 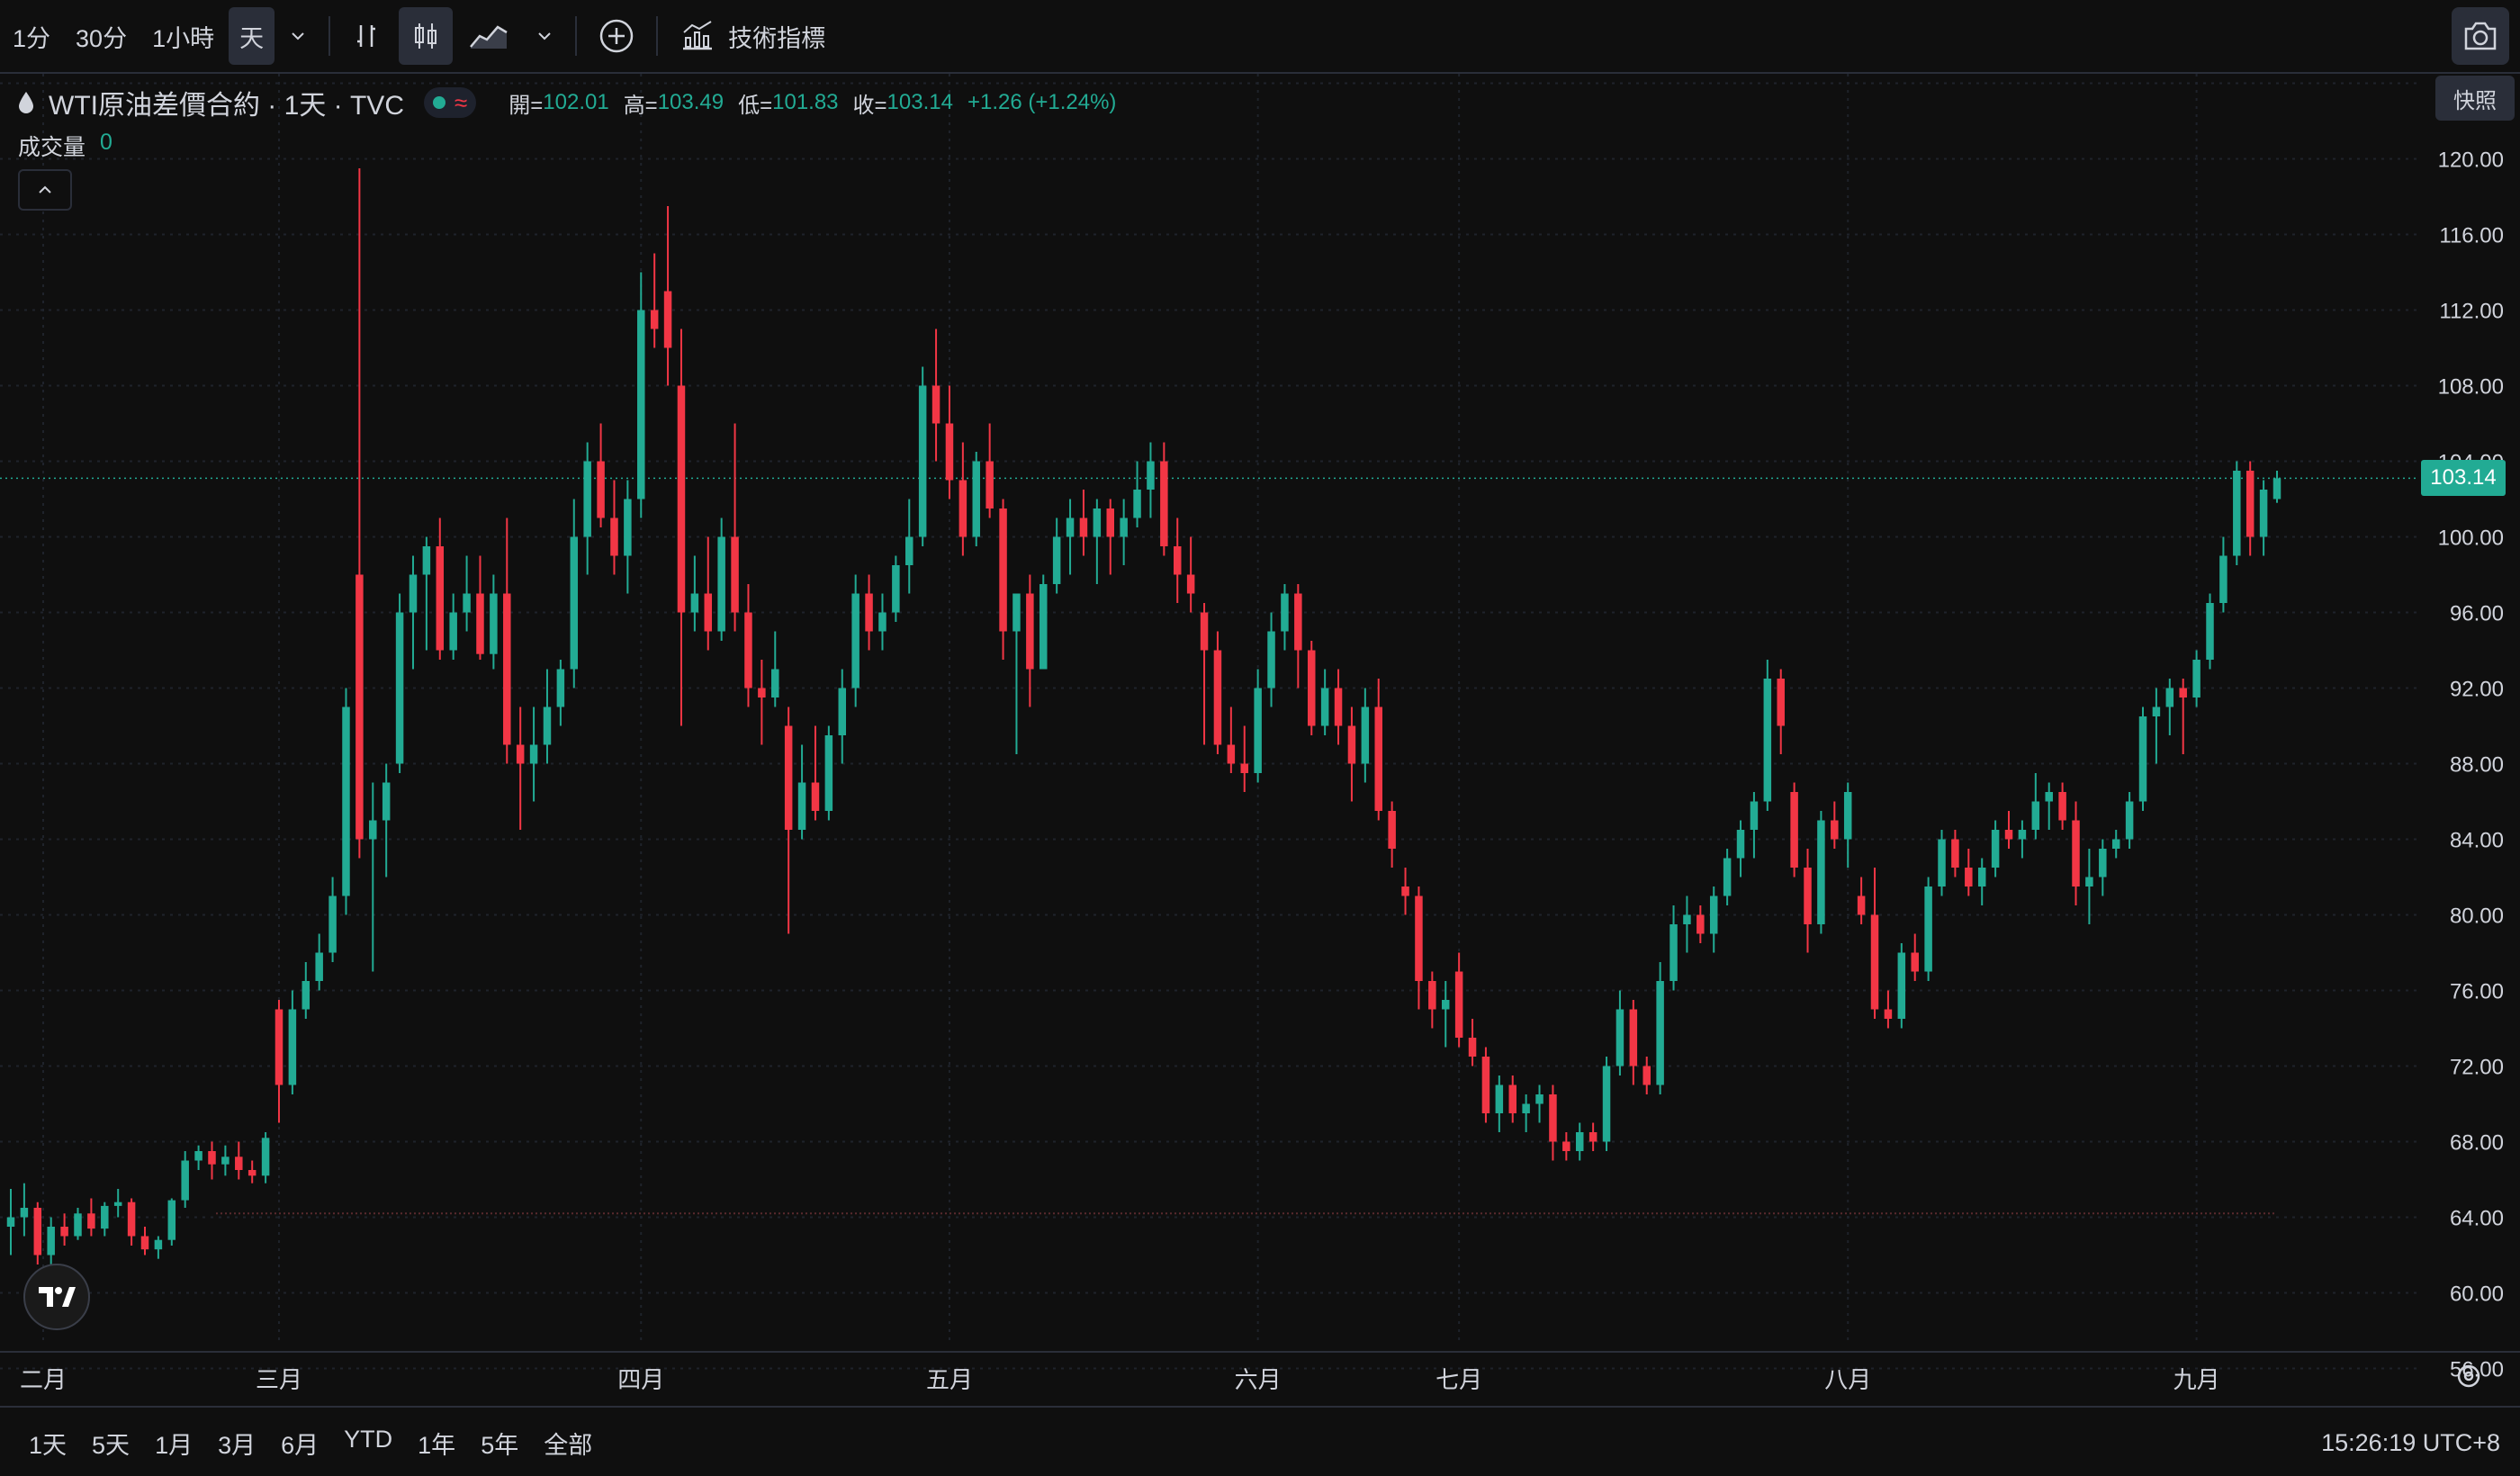 What do you see at coordinates (48, 1443) in the screenshot?
I see `range-1d-button: 1天` at bounding box center [48, 1443].